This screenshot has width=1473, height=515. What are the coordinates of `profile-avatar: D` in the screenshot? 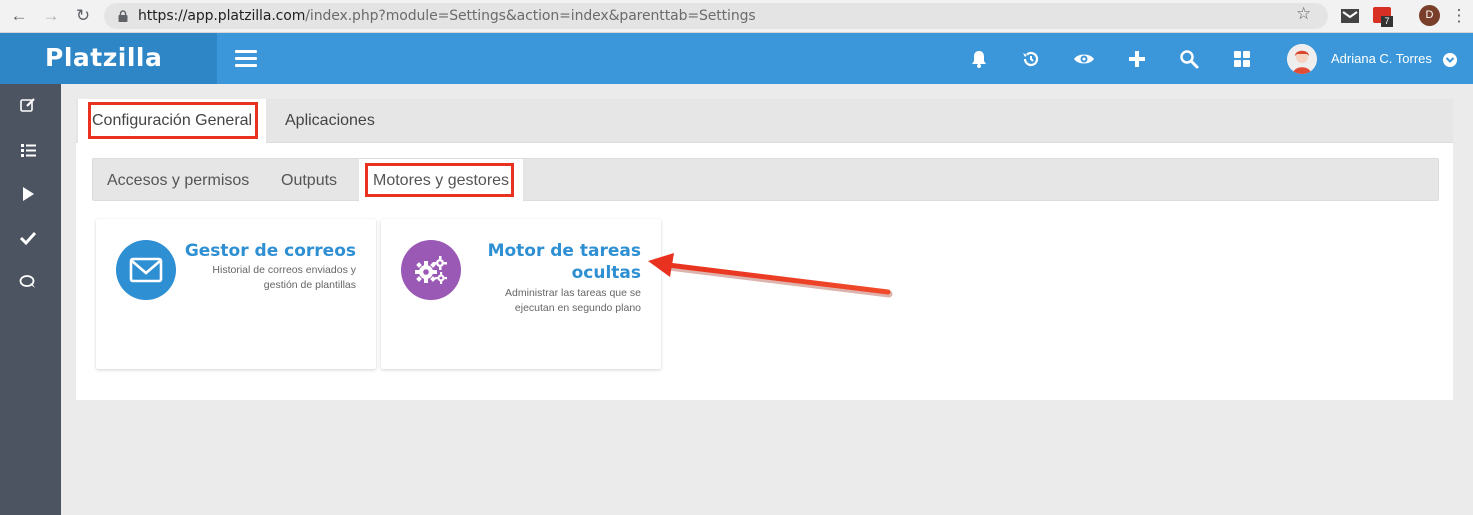 It's located at (1429, 15).